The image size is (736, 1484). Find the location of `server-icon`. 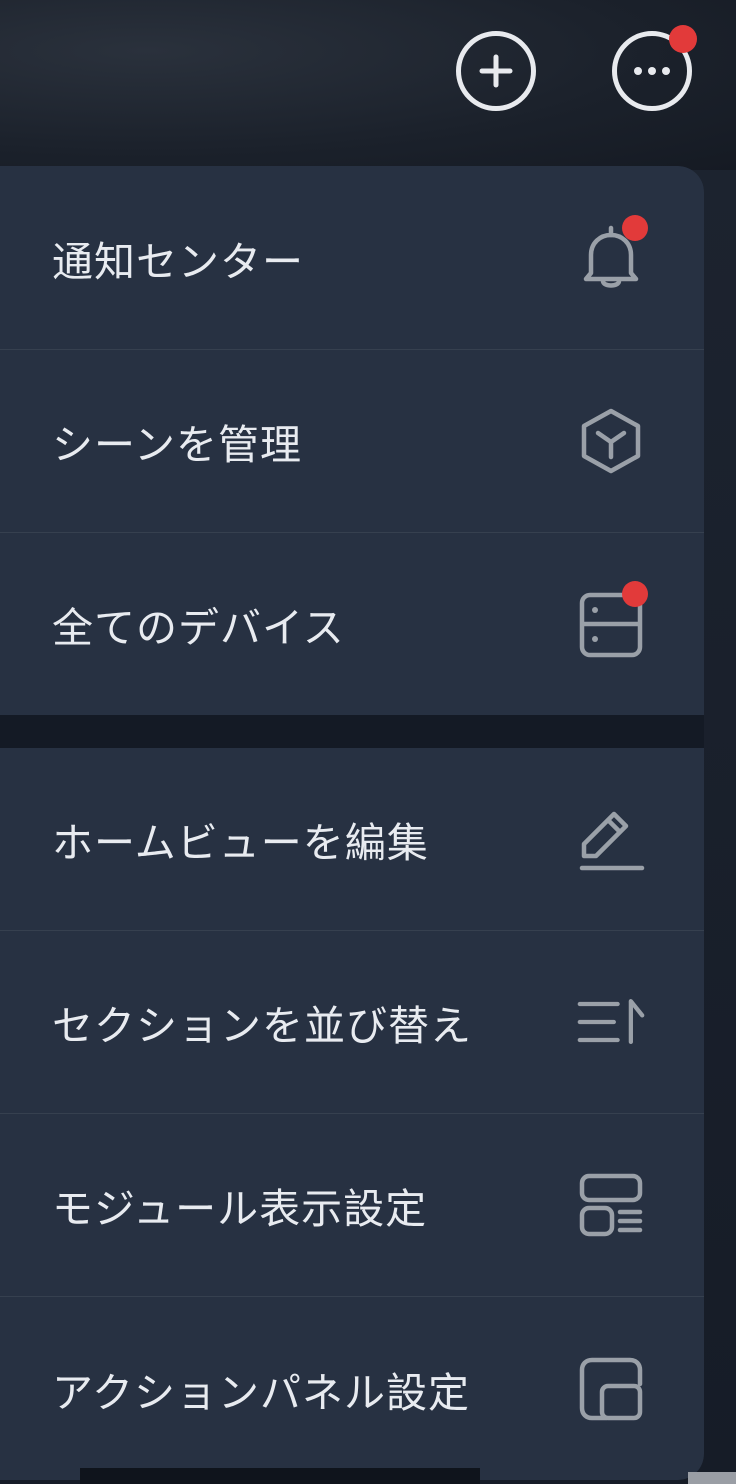

server-icon is located at coordinates (612, 620).